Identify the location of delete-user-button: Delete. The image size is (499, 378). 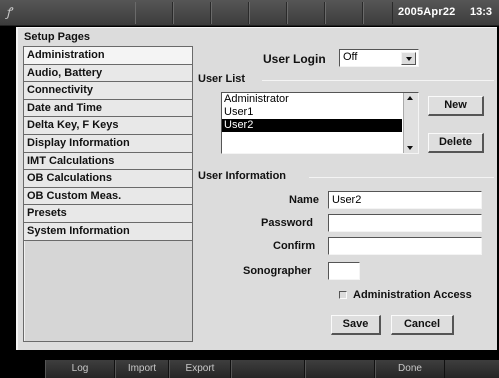
(456, 143).